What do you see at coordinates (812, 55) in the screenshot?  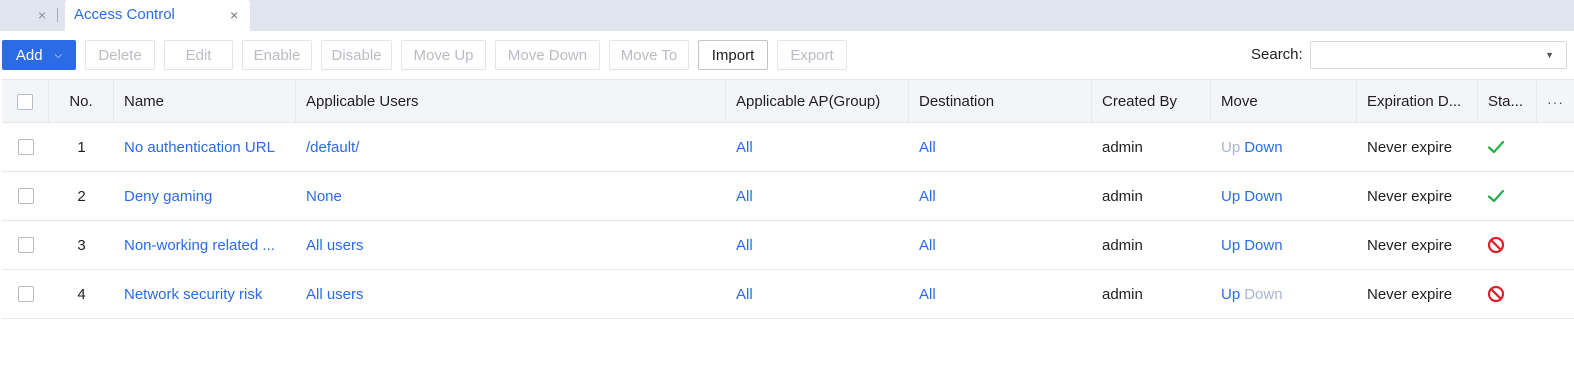 I see `export-button: Export` at bounding box center [812, 55].